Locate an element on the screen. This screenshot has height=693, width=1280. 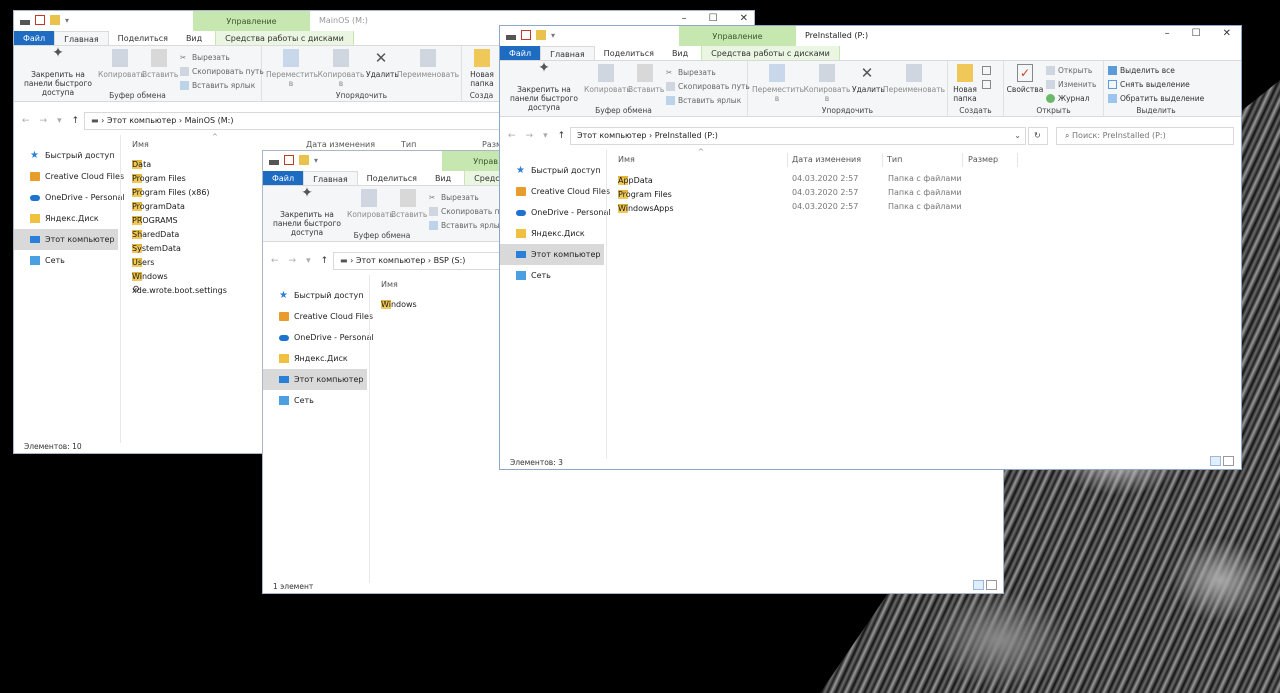
properties-button: ✓ Свойства is located at coordinates (1025, 79).